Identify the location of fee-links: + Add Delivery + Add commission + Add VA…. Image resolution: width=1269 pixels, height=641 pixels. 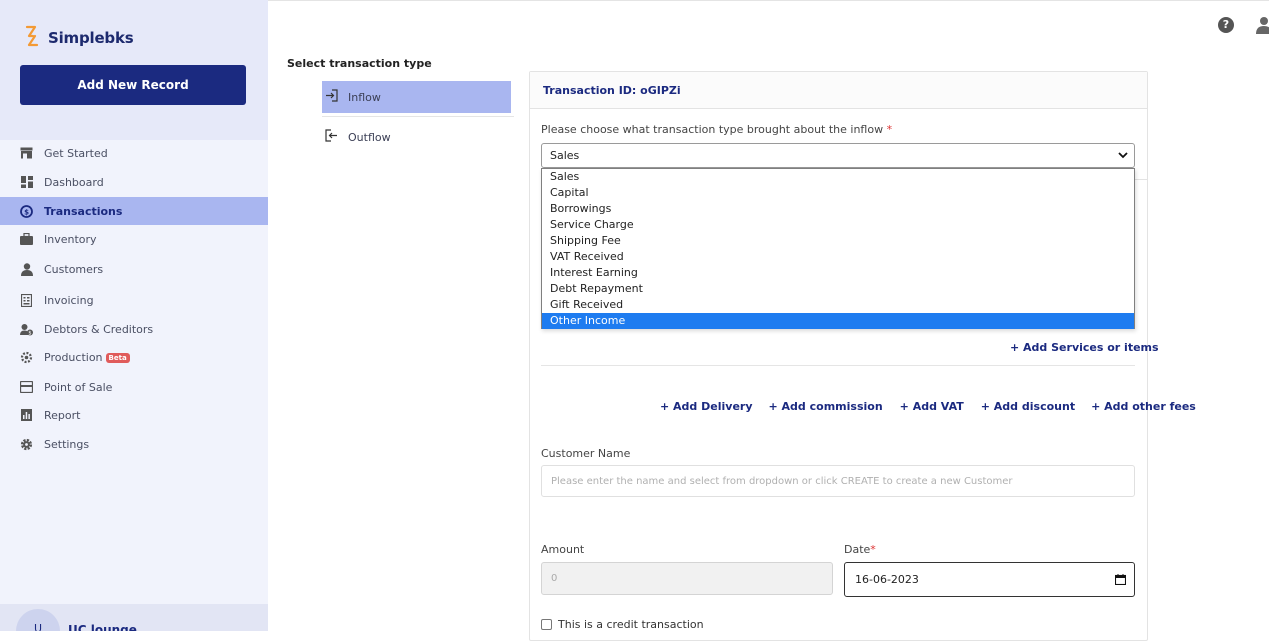
(928, 406).